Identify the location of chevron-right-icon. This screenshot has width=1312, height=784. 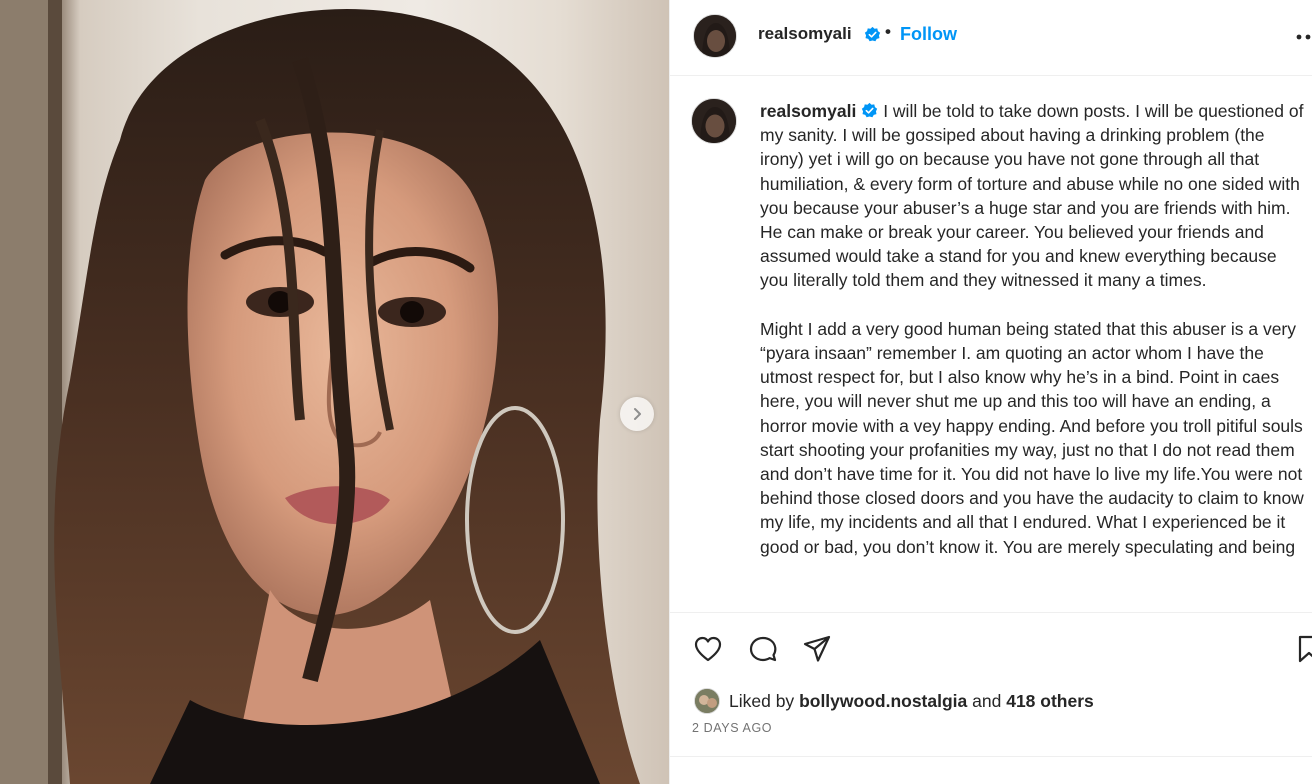
(637, 414).